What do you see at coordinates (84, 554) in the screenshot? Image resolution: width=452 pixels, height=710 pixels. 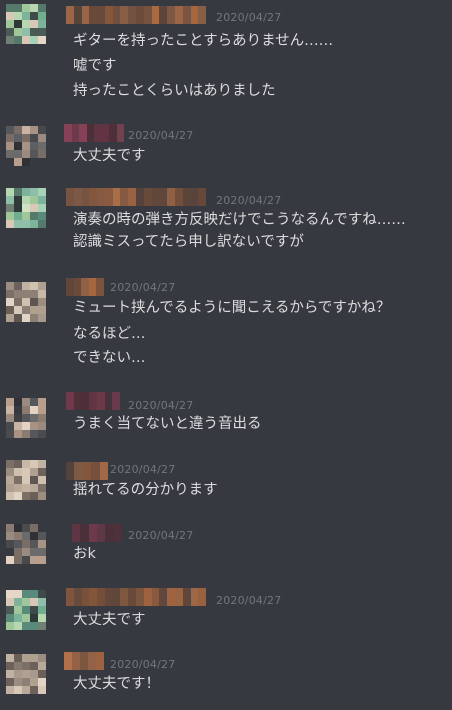 I see `message-line: おk` at bounding box center [84, 554].